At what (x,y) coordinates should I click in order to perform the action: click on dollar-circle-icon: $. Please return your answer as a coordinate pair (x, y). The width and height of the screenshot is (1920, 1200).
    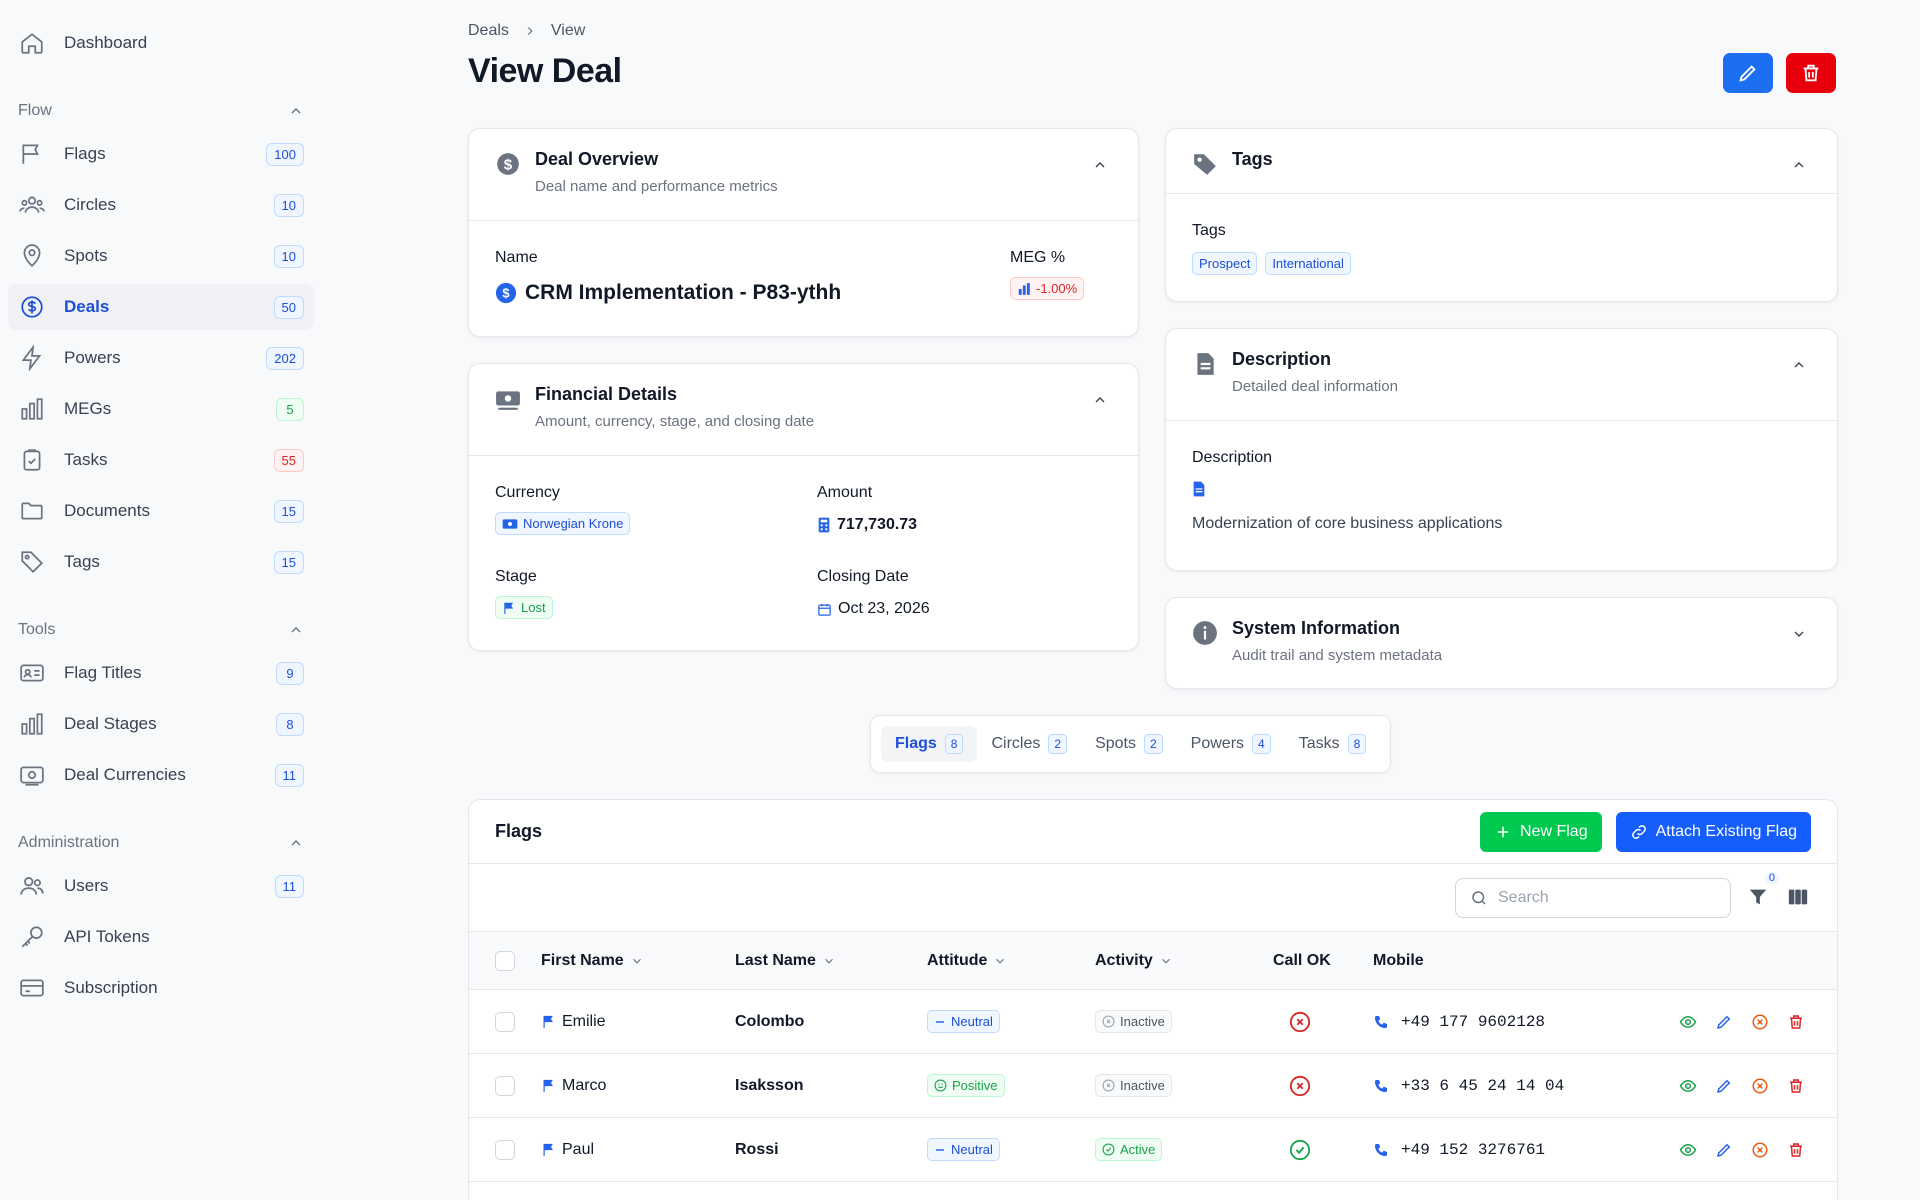
    Looking at the image, I should click on (506, 293).